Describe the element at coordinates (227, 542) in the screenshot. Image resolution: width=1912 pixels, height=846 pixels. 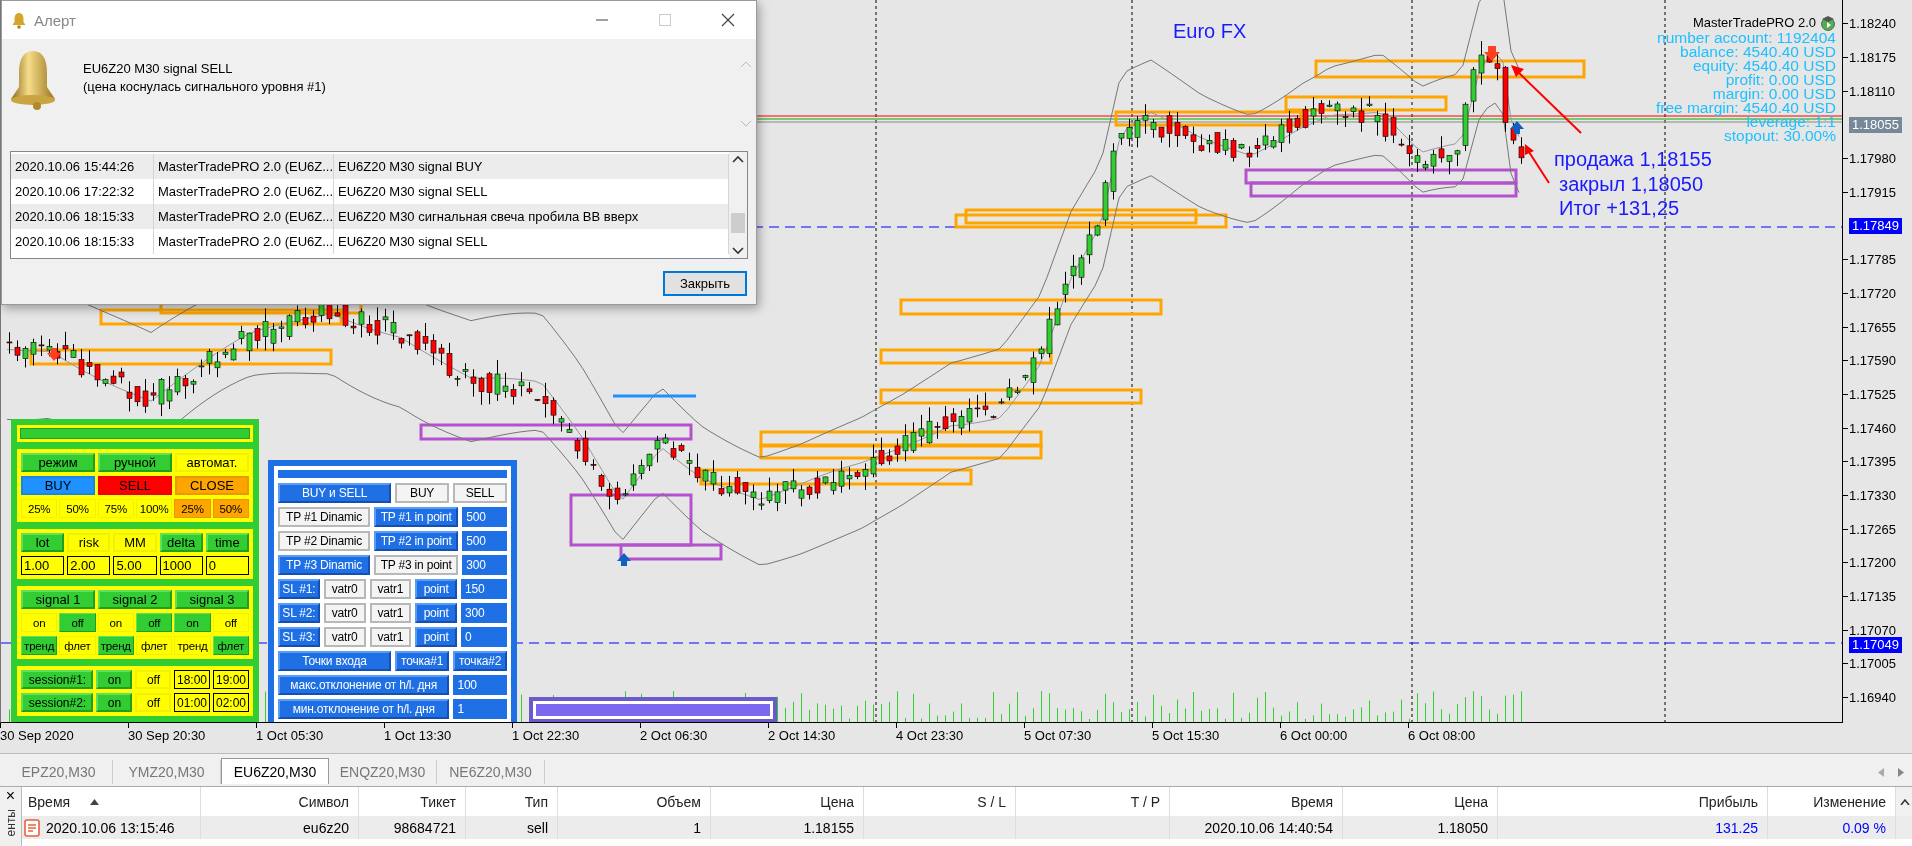
I see `toggle-button: time` at that location.